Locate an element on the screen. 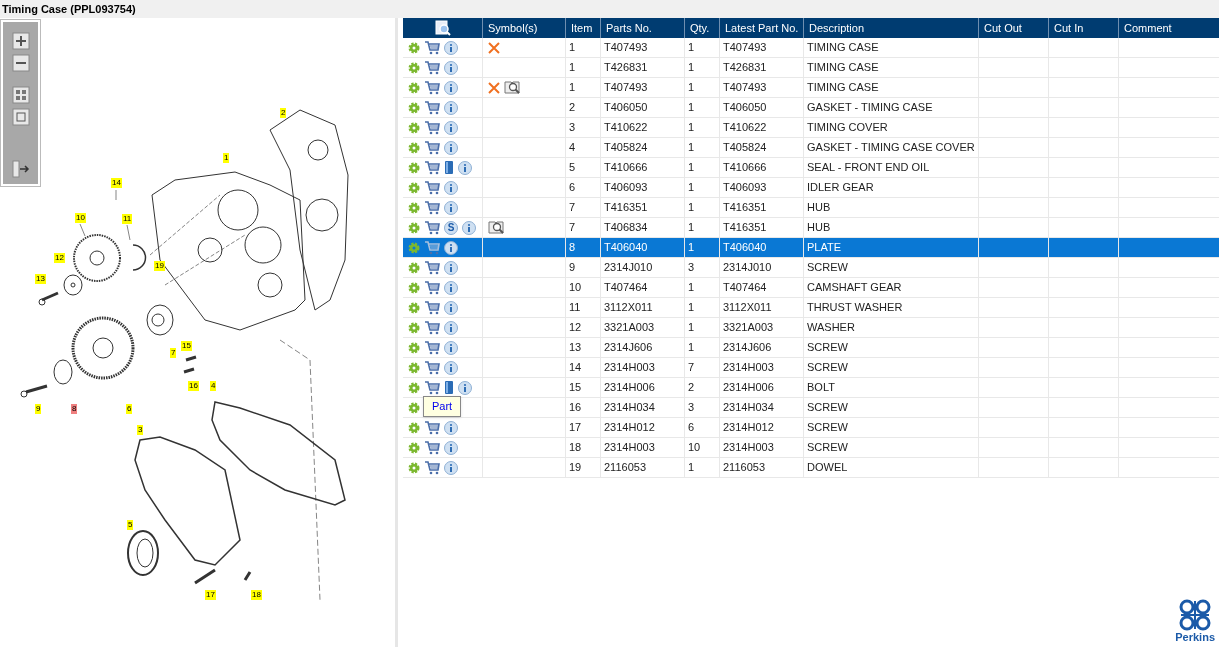 The width and height of the screenshot is (1219, 647). callout-label: 9 is located at coordinates (38, 409).